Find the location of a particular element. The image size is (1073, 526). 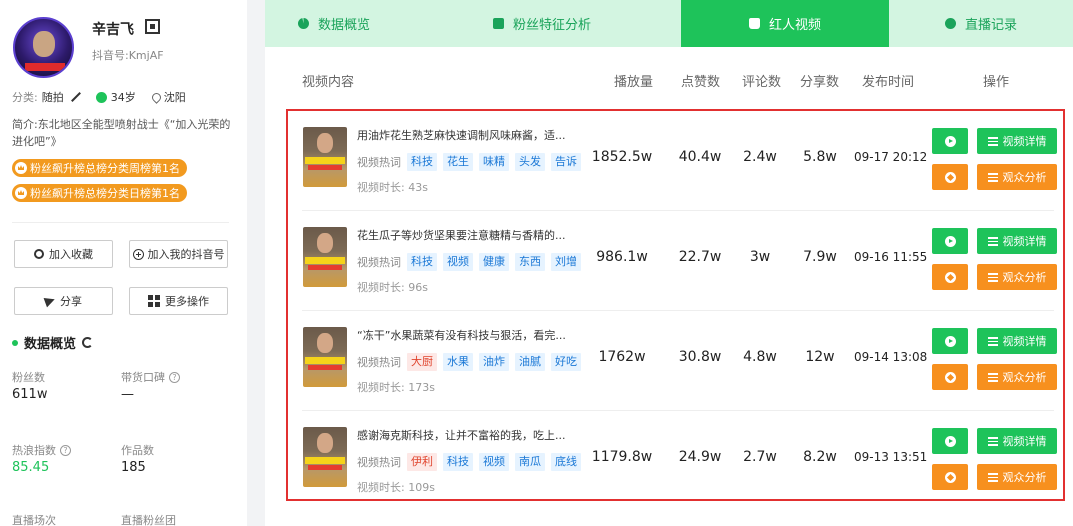

hot-word-tag: 味精 is located at coordinates (494, 162).